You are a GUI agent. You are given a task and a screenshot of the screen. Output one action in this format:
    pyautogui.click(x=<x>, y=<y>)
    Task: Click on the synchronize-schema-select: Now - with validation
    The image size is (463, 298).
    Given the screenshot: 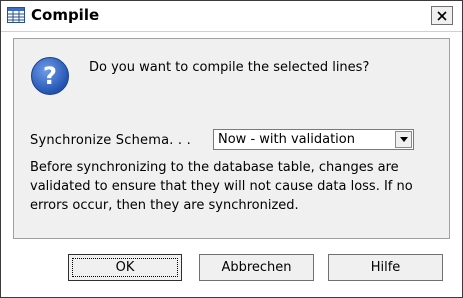 What is the action you would take?
    pyautogui.click(x=313, y=139)
    